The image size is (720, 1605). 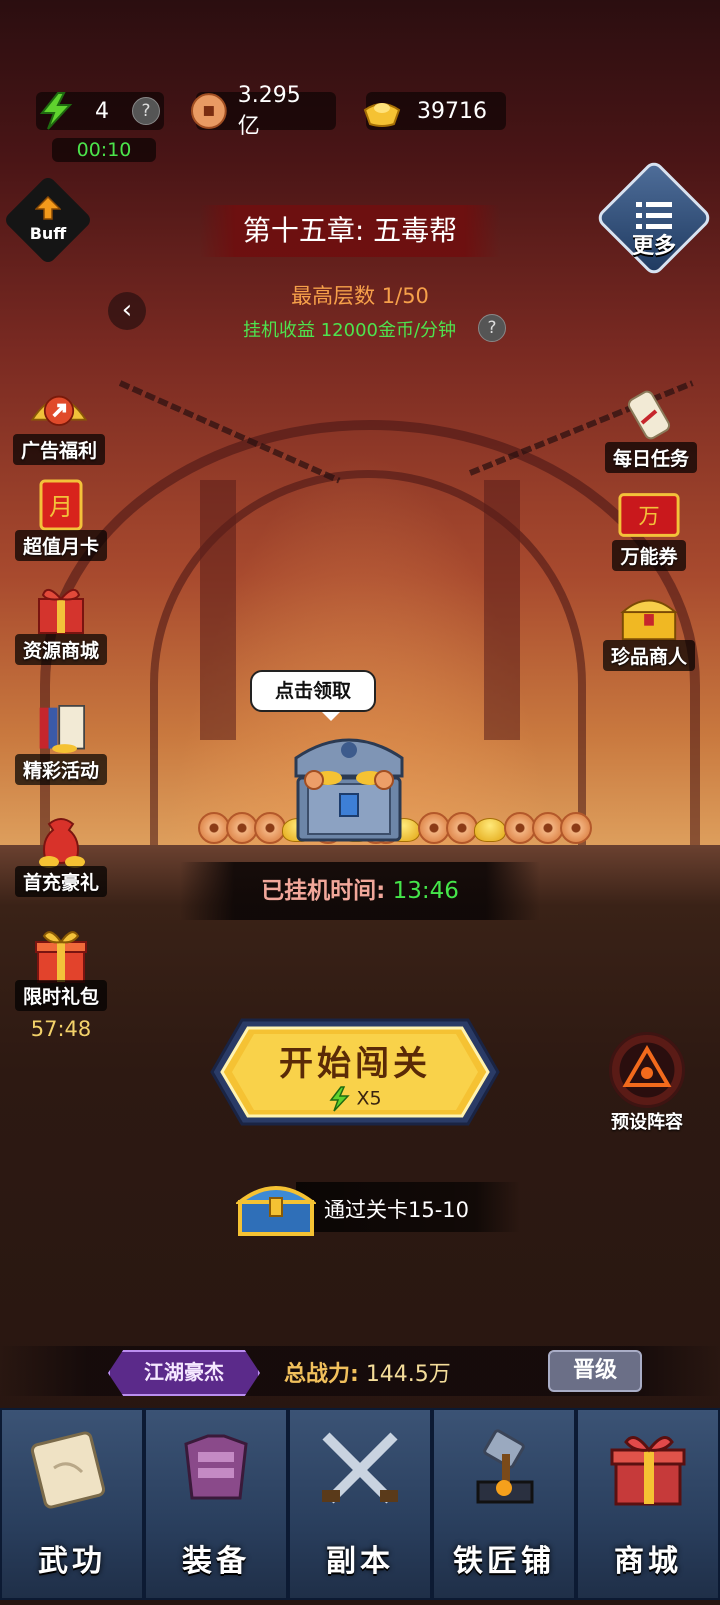 What do you see at coordinates (61, 841) in the screenshot?
I see `money-bag-icon` at bounding box center [61, 841].